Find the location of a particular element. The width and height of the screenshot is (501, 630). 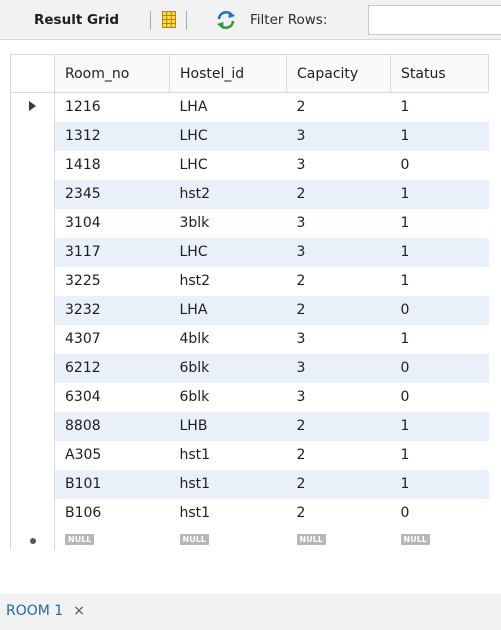

table-row: 3225 hst2 2 1 is located at coordinates (249, 281).